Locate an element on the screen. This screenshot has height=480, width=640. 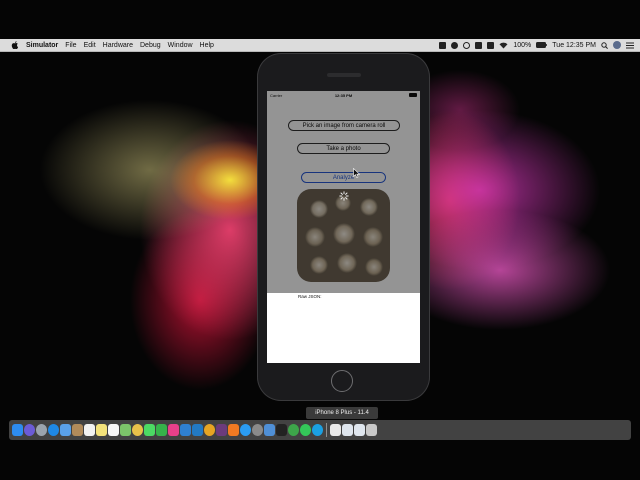
bluetooth-icon is located at coordinates (479, 45).